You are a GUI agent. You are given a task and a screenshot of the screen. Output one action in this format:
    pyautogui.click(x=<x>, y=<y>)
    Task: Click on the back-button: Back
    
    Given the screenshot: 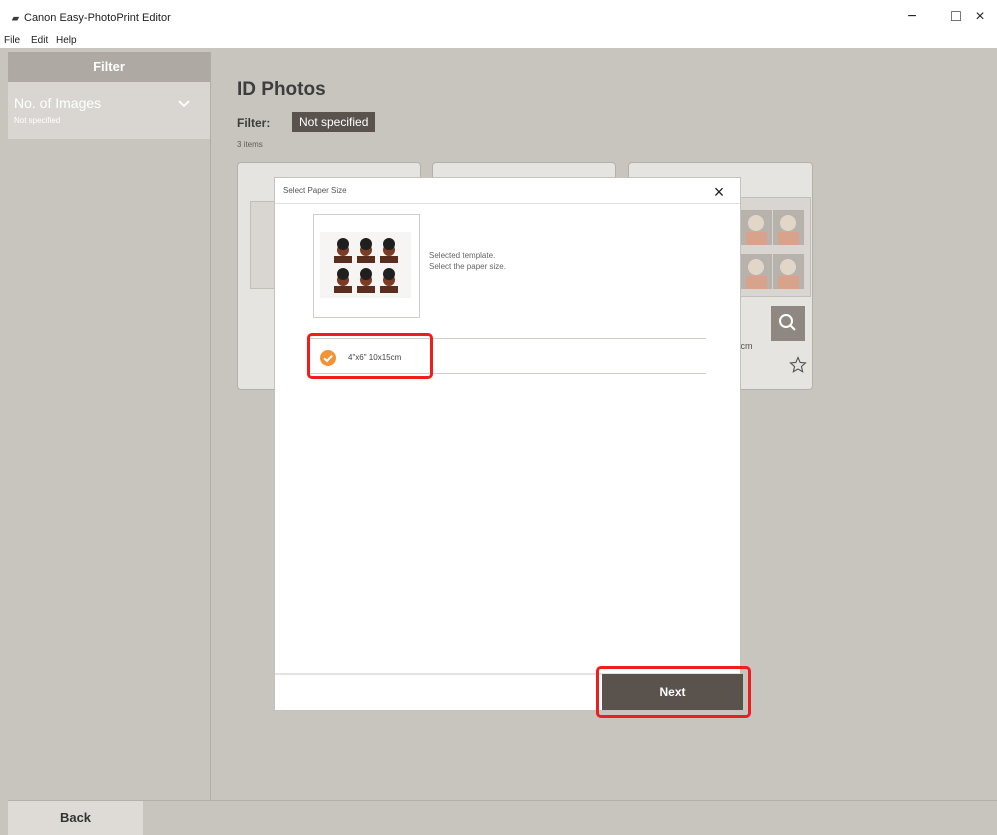 What is the action you would take?
    pyautogui.click(x=75, y=818)
    